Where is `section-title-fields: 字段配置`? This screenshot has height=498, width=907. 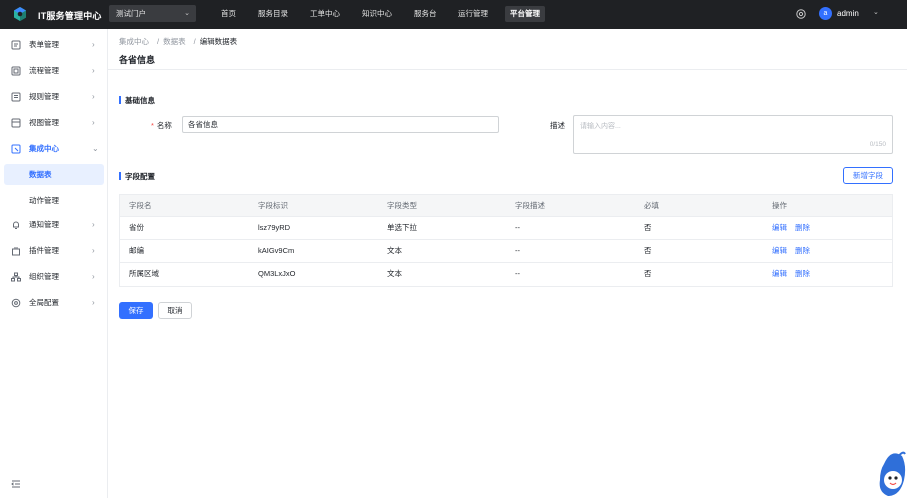 section-title-fields: 字段配置 is located at coordinates (137, 176).